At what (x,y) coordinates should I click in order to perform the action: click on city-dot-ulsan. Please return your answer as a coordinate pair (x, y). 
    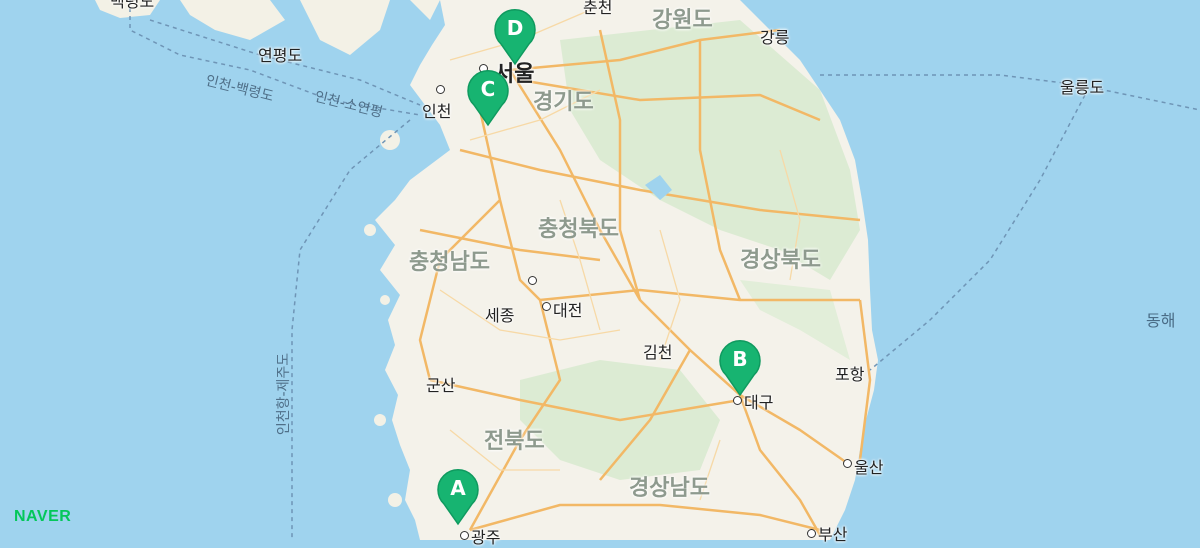
    Looking at the image, I should click on (847, 463).